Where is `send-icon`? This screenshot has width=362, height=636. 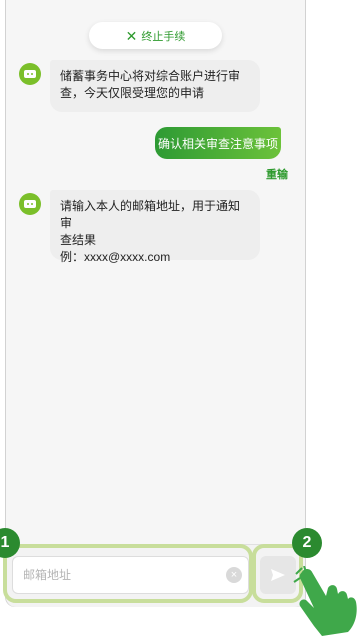
send-icon is located at coordinates (278, 575).